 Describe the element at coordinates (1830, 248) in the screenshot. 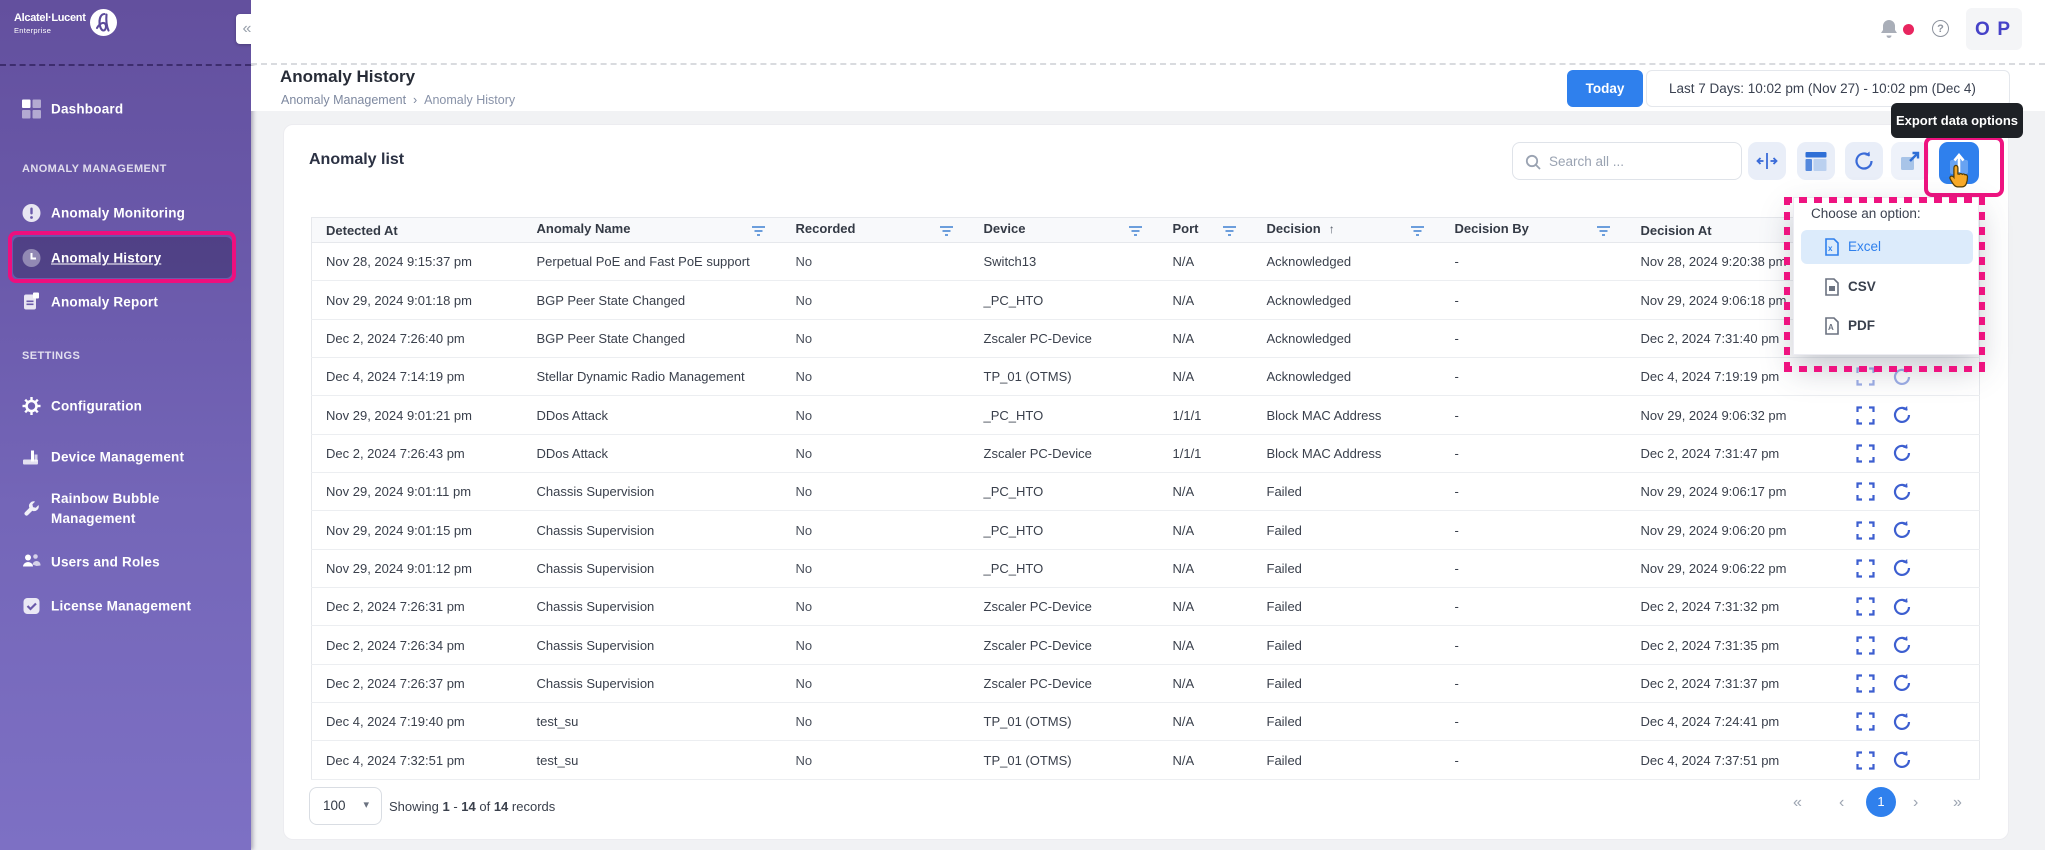

I see `svg-text: x` at that location.